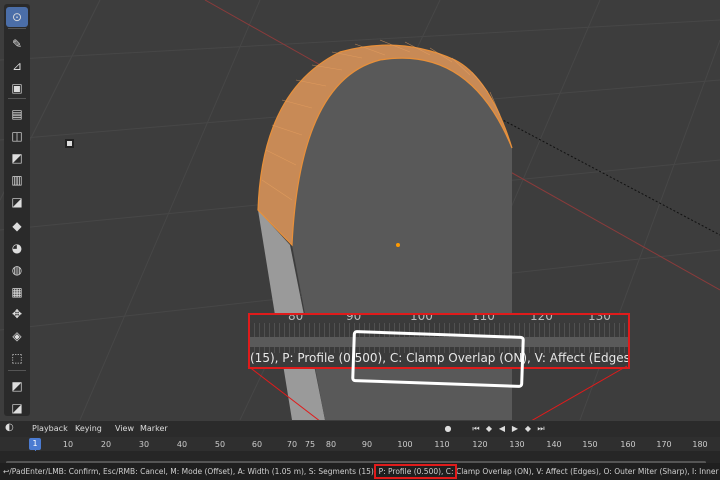 This screenshot has width=720, height=480. What do you see at coordinates (541, 318) in the screenshot?
I see `zoom-ruler-number: 120` at bounding box center [541, 318].